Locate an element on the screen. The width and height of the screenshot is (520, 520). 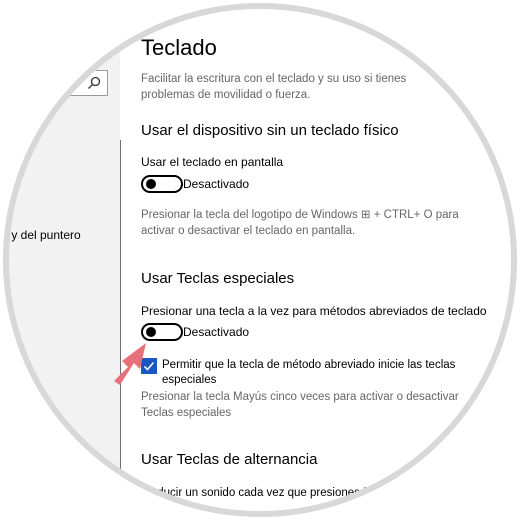
search-input is located at coordinates (57, 83).